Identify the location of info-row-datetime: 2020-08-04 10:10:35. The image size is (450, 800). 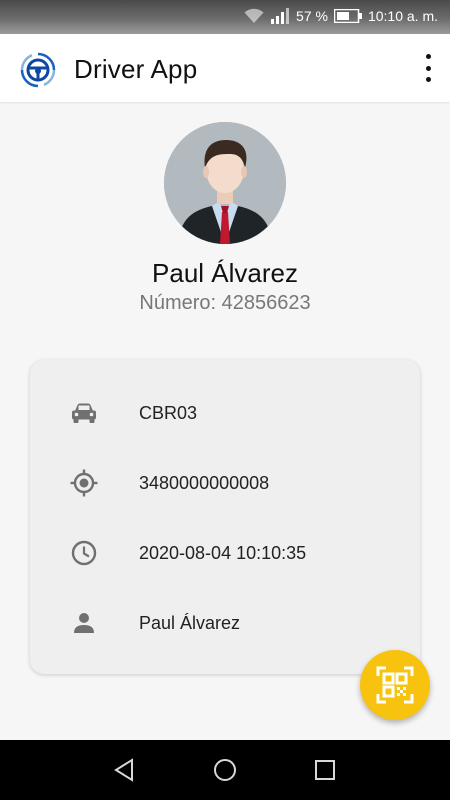
(225, 553).